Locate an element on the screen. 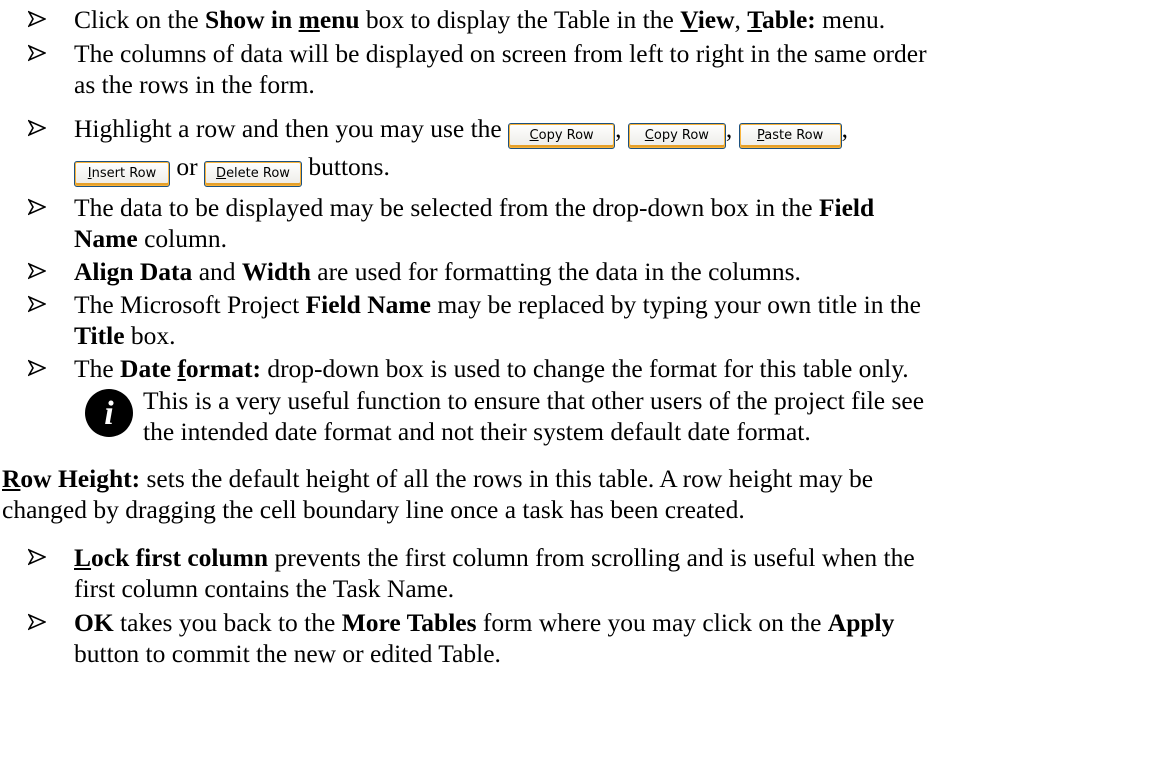 This screenshot has width=1172, height=760. lock-first-column-bold: ock first column is located at coordinates (180, 557).